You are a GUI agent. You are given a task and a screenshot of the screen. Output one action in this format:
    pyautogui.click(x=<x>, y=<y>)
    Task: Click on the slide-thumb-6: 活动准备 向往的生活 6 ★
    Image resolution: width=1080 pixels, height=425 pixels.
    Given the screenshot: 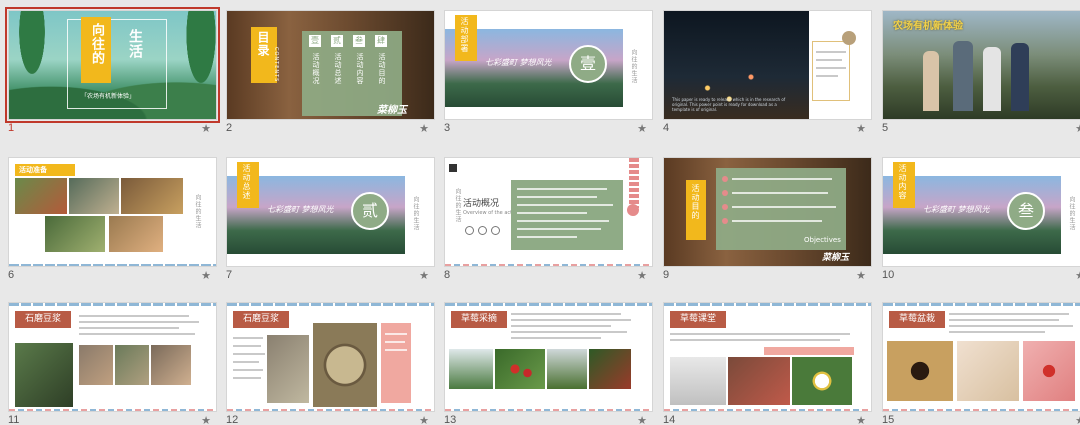 What is the action you would take?
    pyautogui.click(x=112, y=227)
    